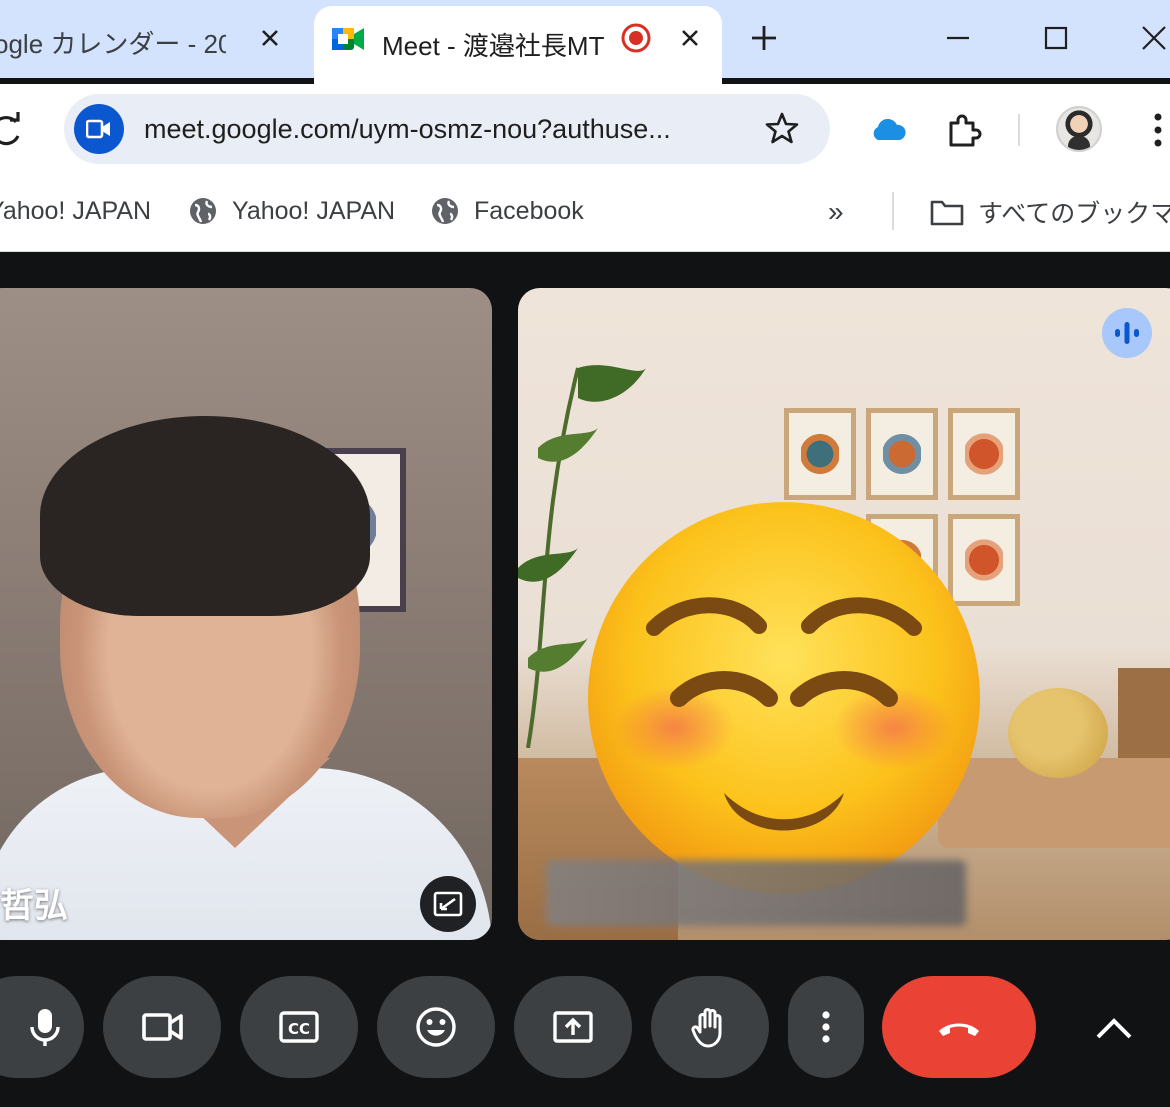 The height and width of the screenshot is (1107, 1170). Describe the element at coordinates (1019, 130) in the screenshot. I see `toolbar-divider` at that location.